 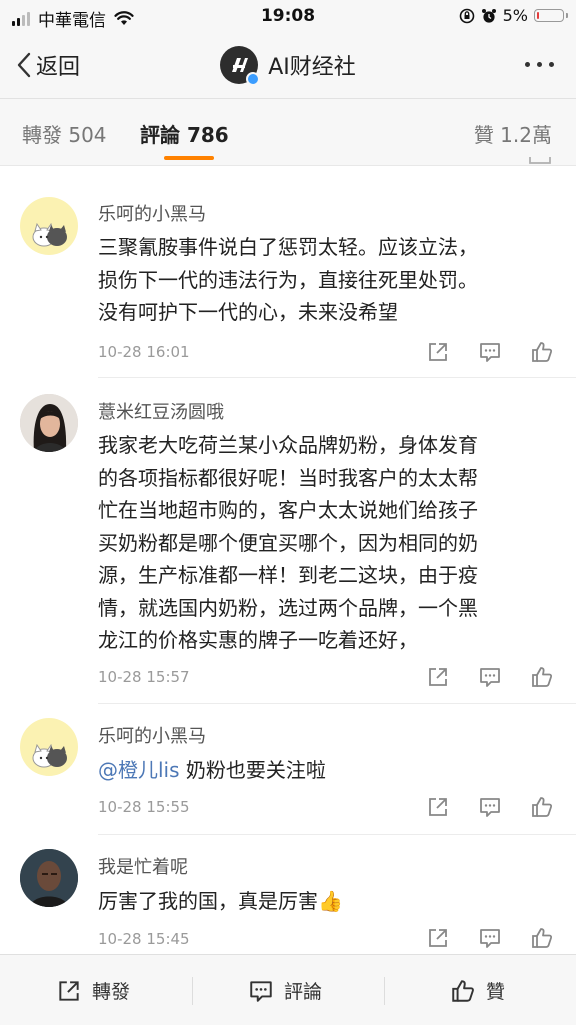 I want to click on comment-line: 龙江的价格实惠的牌子一吃着还好，, so click(x=258, y=640).